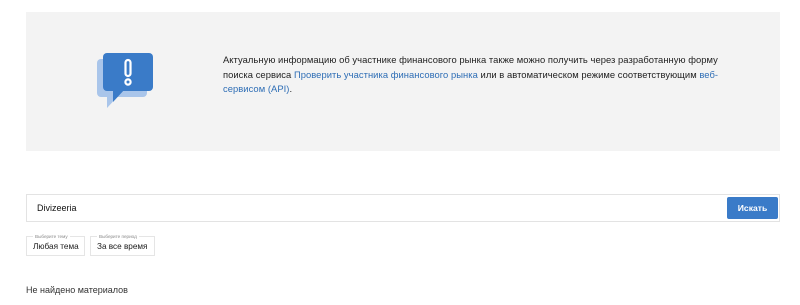  I want to click on period-filter-select: Выберите период За все время, so click(122, 244).